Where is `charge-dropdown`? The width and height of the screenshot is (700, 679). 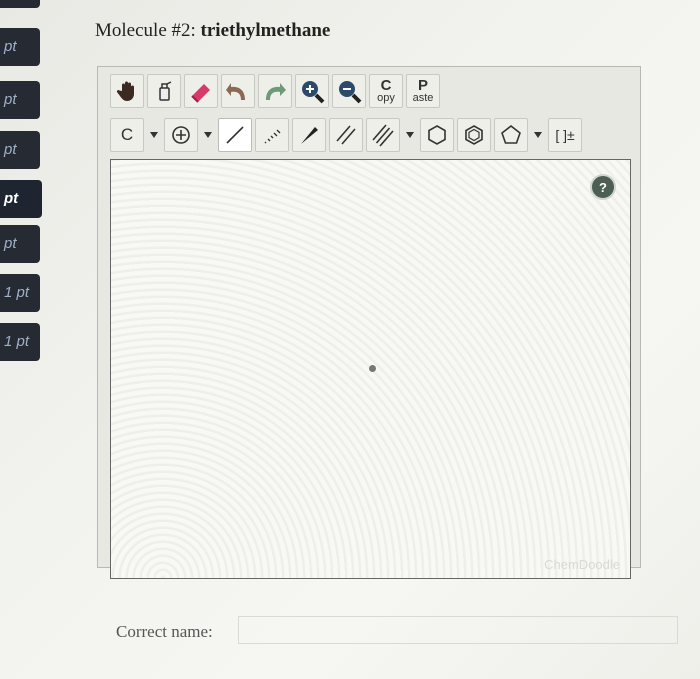
charge-dropdown is located at coordinates (208, 135).